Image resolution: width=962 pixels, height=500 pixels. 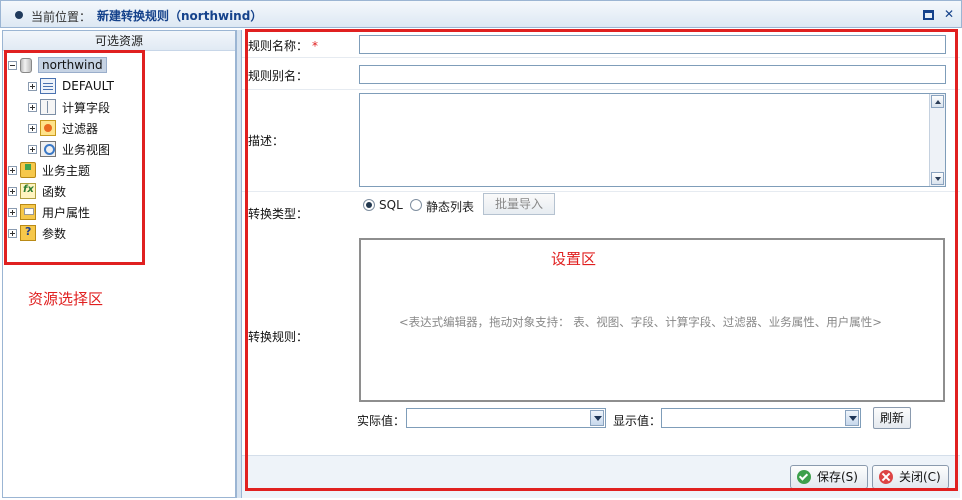 I want to click on close-icon: ✕, so click(x=949, y=14).